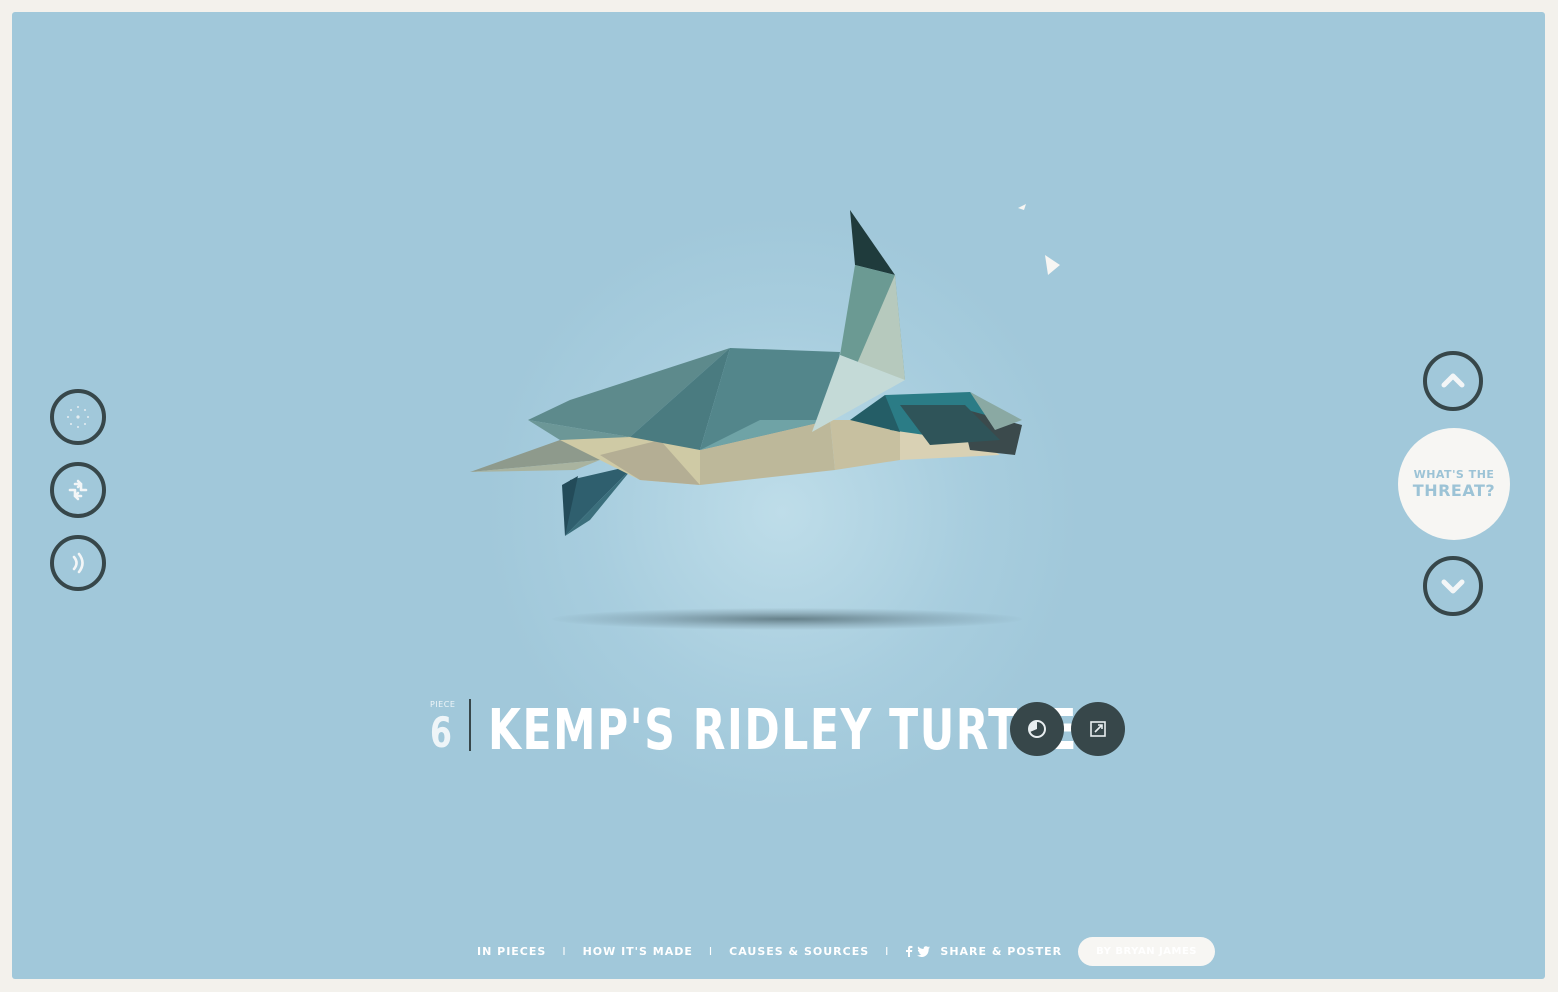  Describe the element at coordinates (799, 951) in the screenshot. I see `link-causes-sources: CAUSES & SOURCES` at that location.